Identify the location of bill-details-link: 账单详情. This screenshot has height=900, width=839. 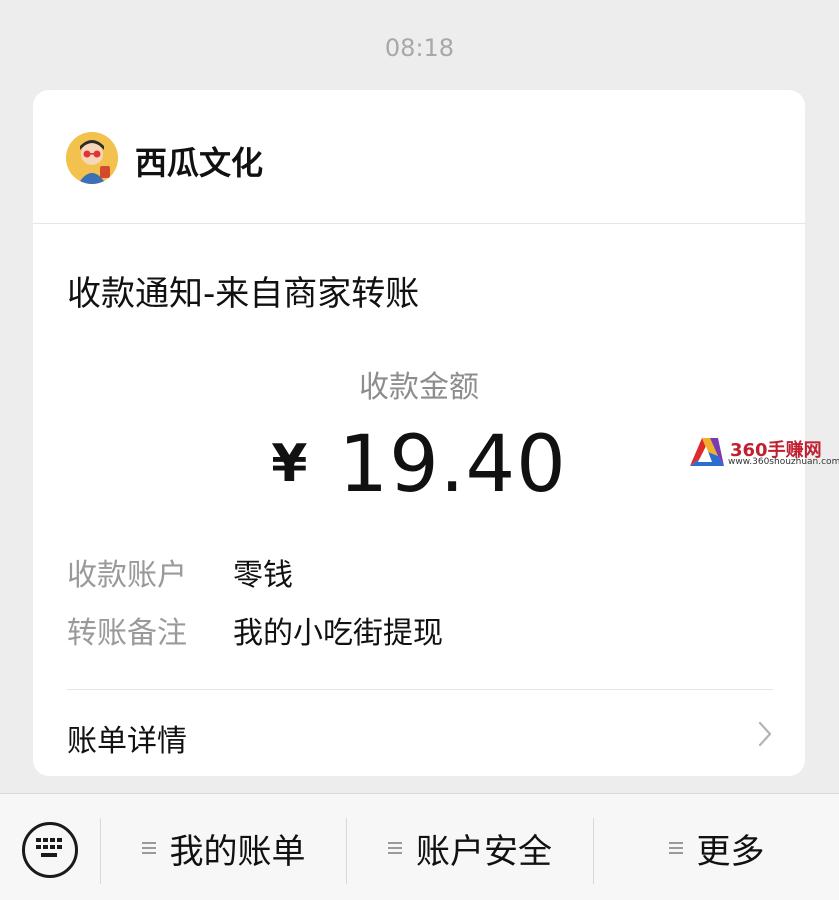
(419, 733).